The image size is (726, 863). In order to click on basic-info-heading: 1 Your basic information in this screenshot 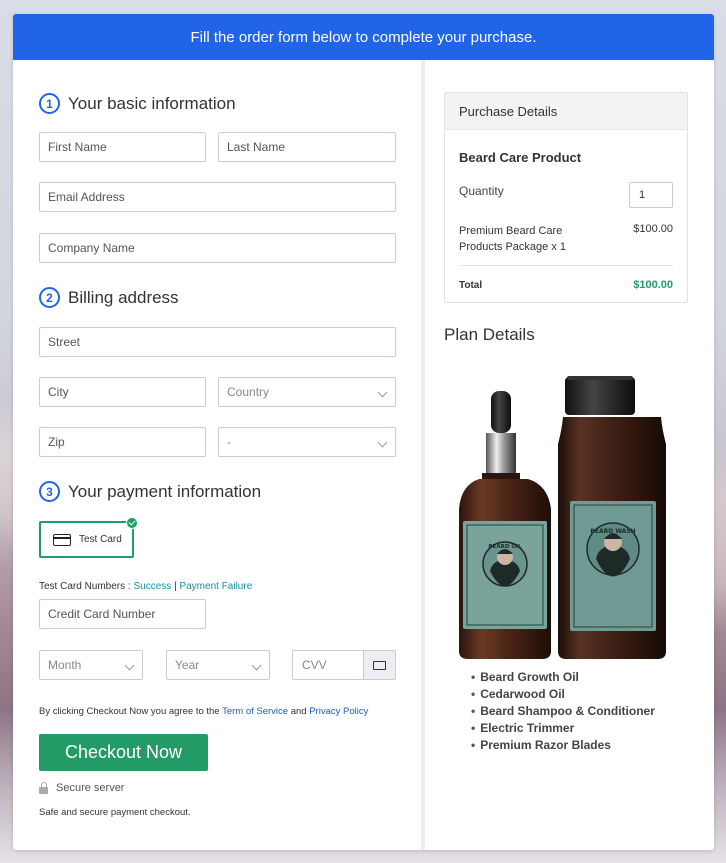, I will do `click(137, 103)`.